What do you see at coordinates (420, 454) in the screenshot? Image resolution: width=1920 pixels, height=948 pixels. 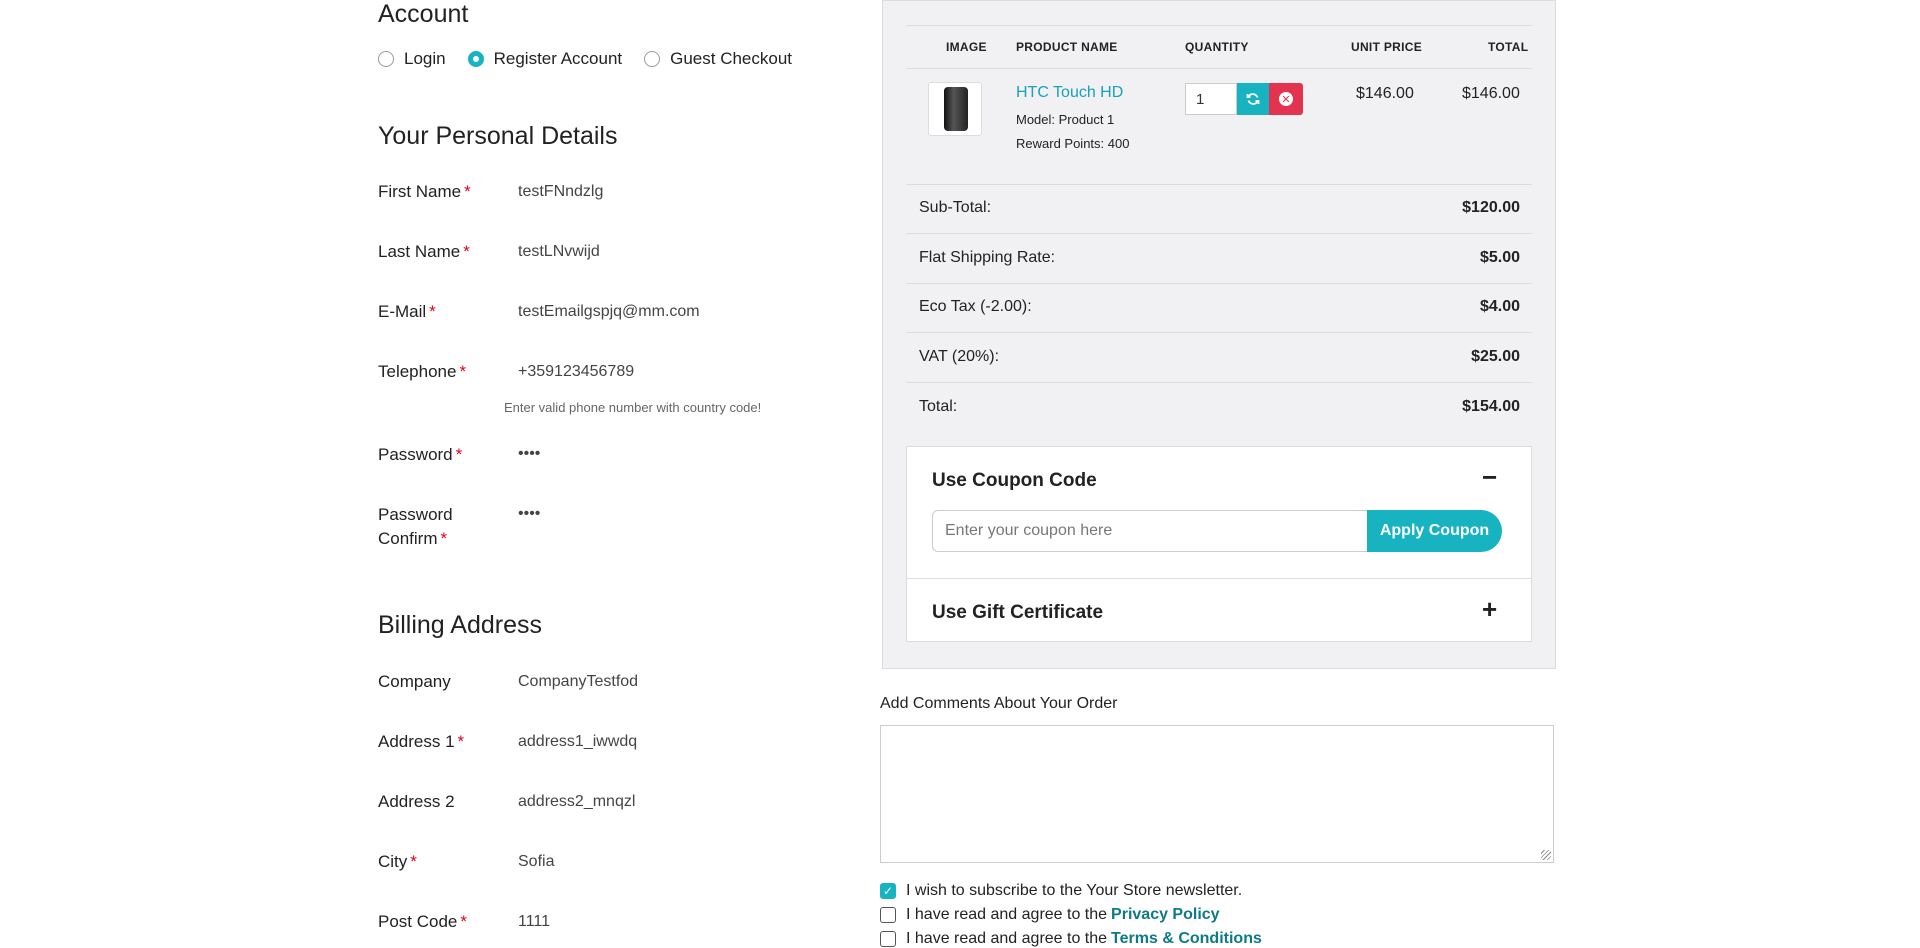 I see `password-label: Password *` at bounding box center [420, 454].